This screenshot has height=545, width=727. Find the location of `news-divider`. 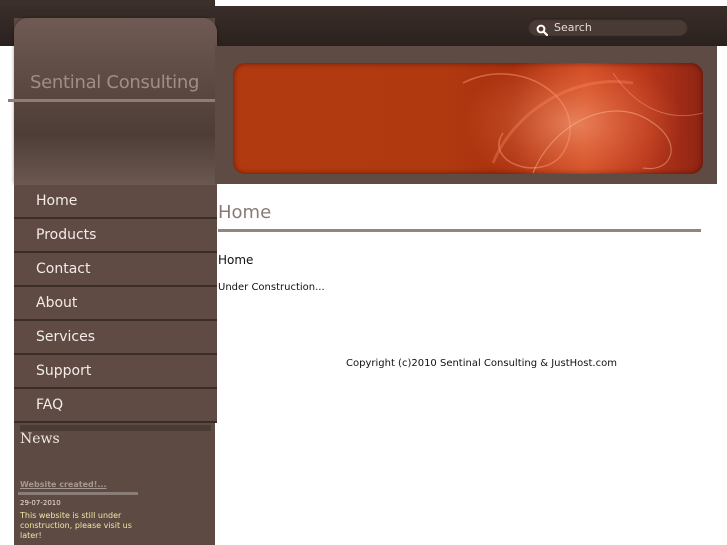

news-divider is located at coordinates (78, 493).